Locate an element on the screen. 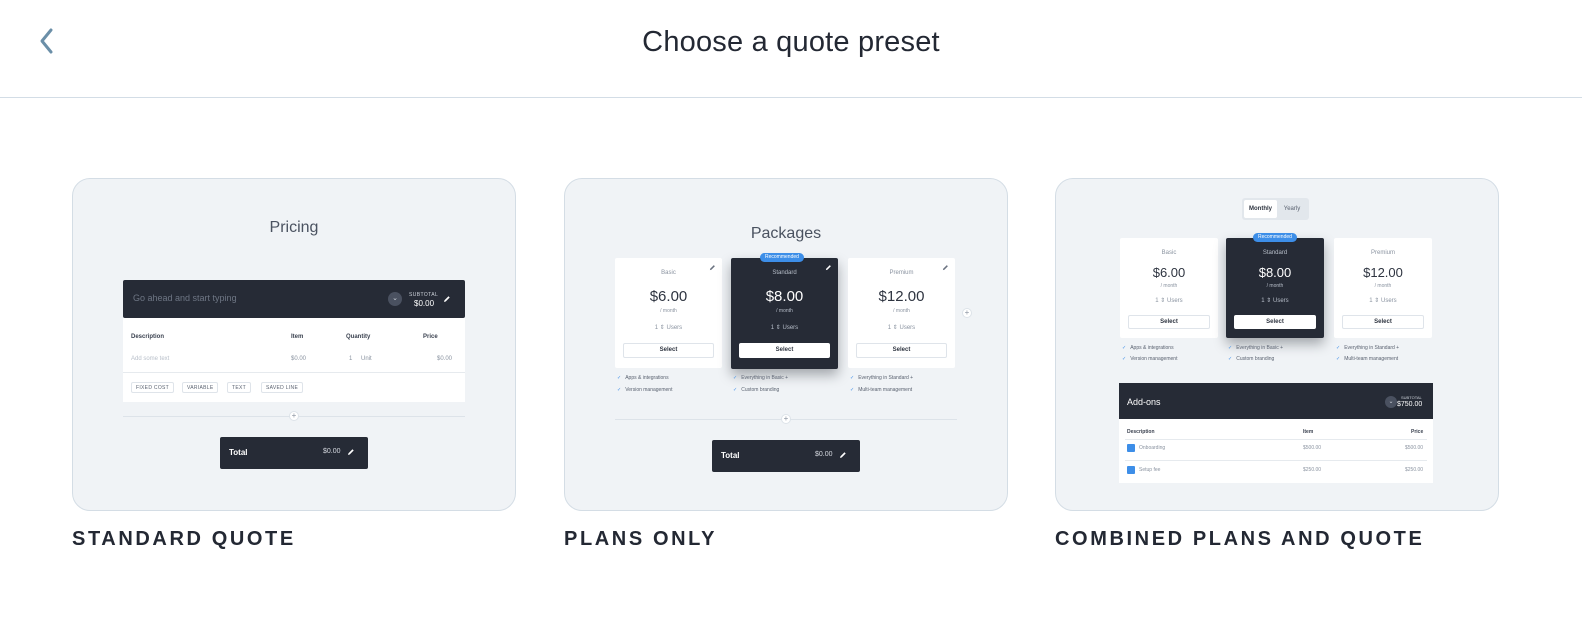 This screenshot has width=1582, height=624. preview-title: Pricing is located at coordinates (294, 227).